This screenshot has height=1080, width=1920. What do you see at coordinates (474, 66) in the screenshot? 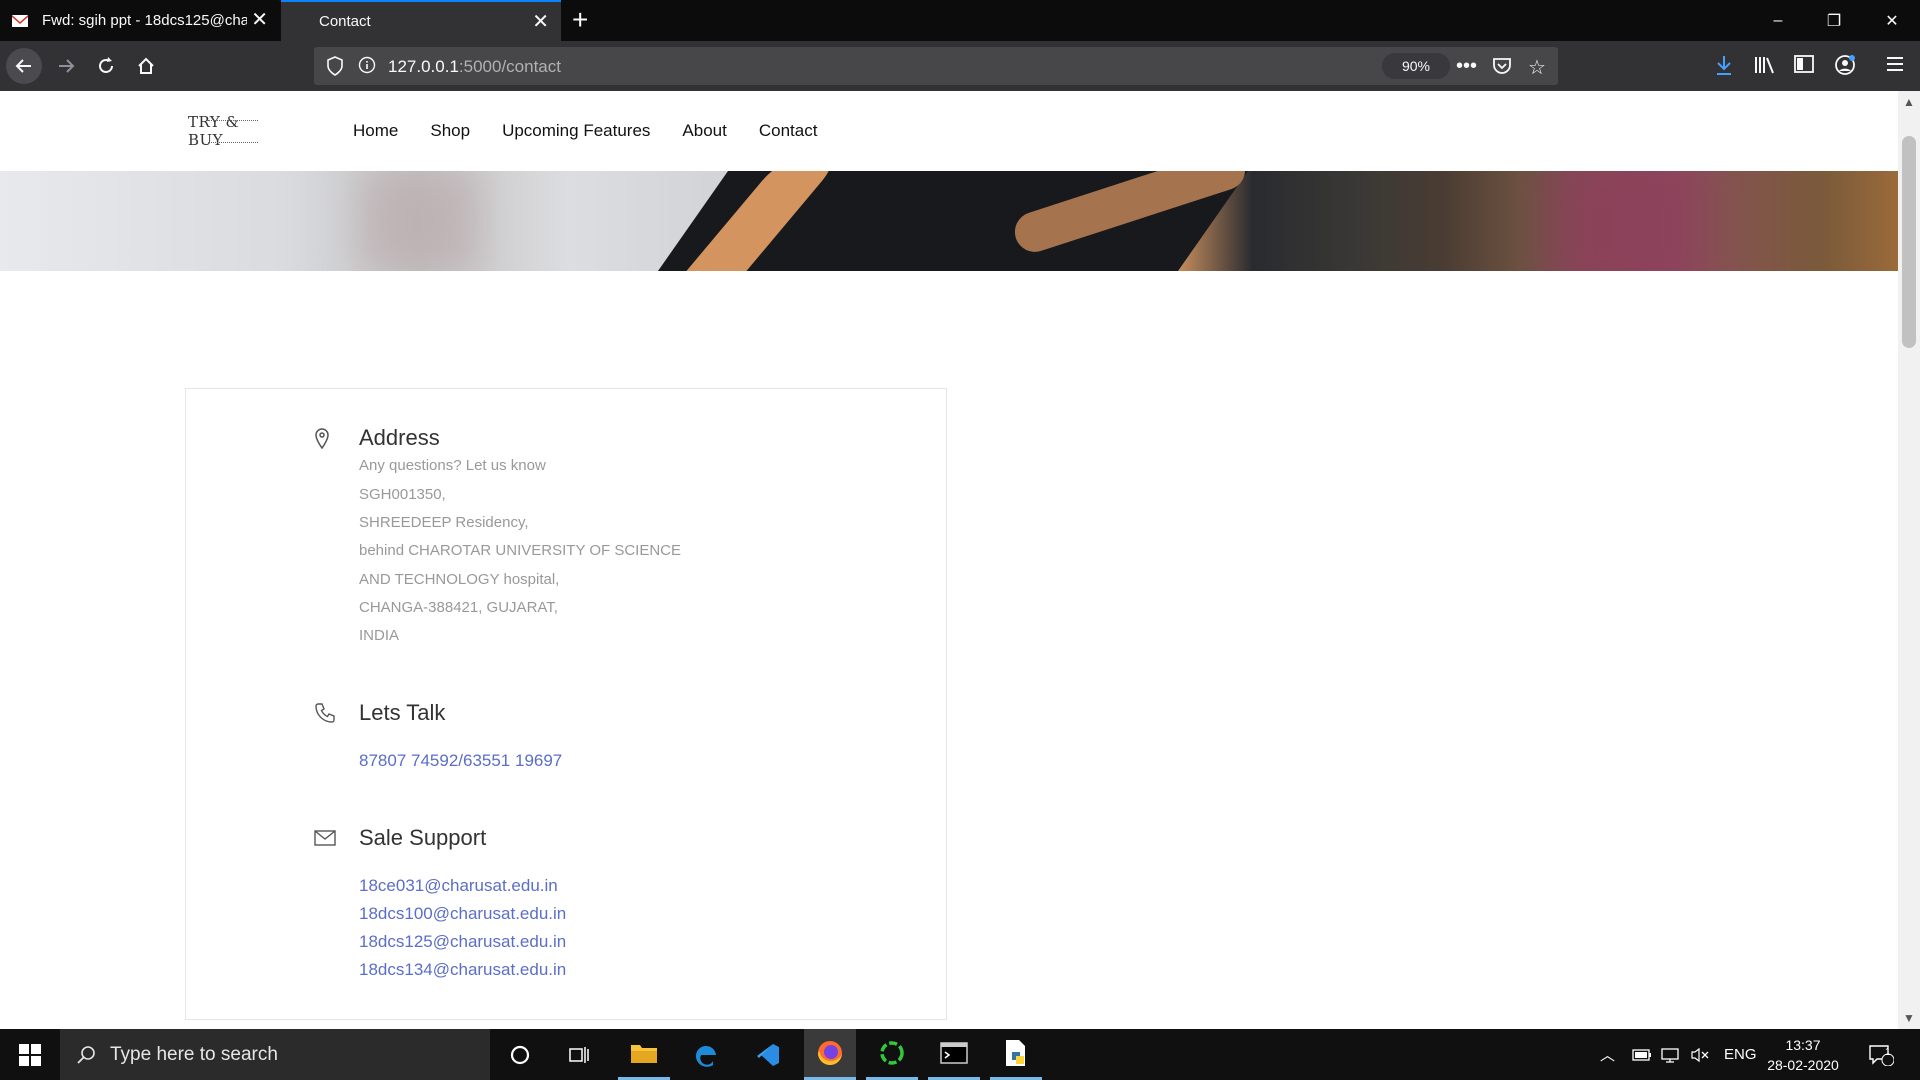
I see `url-text: 127.0.0.1:5000/contact` at bounding box center [474, 66].